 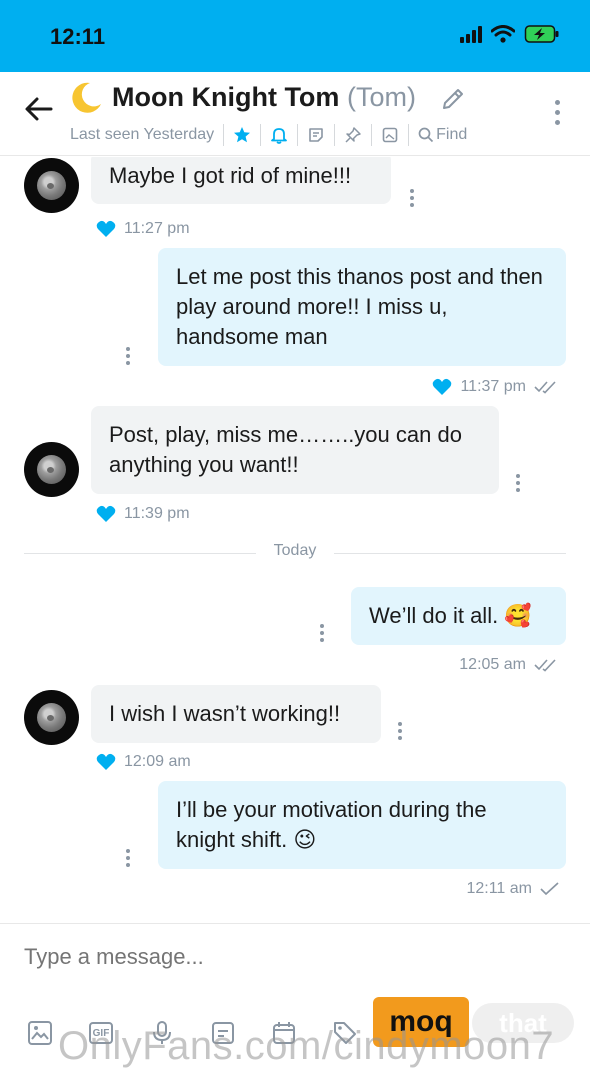 What do you see at coordinates (295, 551) in the screenshot?
I see `day-divider-label: Today` at bounding box center [295, 551].